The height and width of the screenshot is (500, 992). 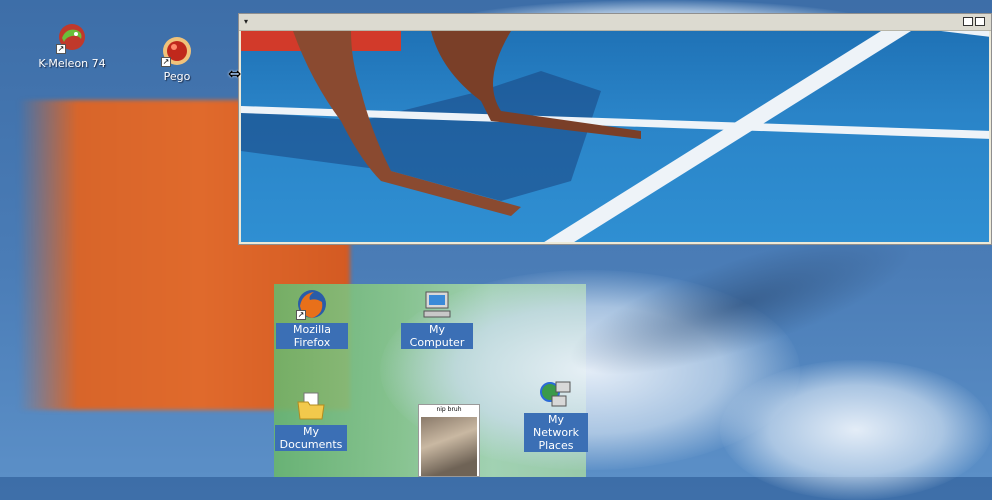 I want to click on desktop-icon-pego: ↗ Pego, so click(x=177, y=59).